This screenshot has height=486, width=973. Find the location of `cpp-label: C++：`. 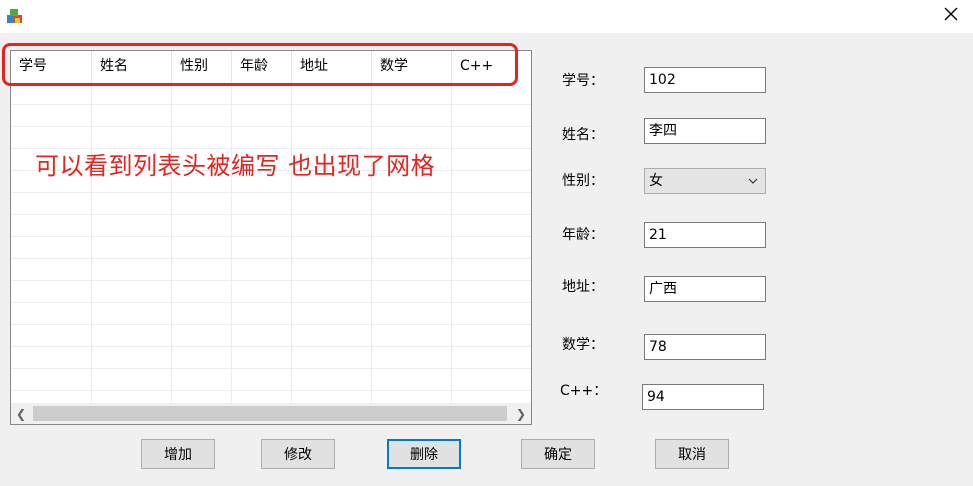

cpp-label: C++： is located at coordinates (584, 391).